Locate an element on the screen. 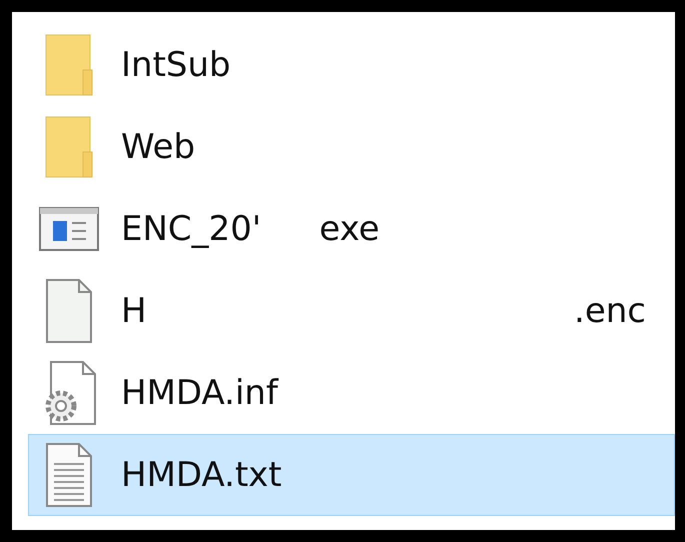 The height and width of the screenshot is (542, 685). file-name: Web is located at coordinates (158, 147).